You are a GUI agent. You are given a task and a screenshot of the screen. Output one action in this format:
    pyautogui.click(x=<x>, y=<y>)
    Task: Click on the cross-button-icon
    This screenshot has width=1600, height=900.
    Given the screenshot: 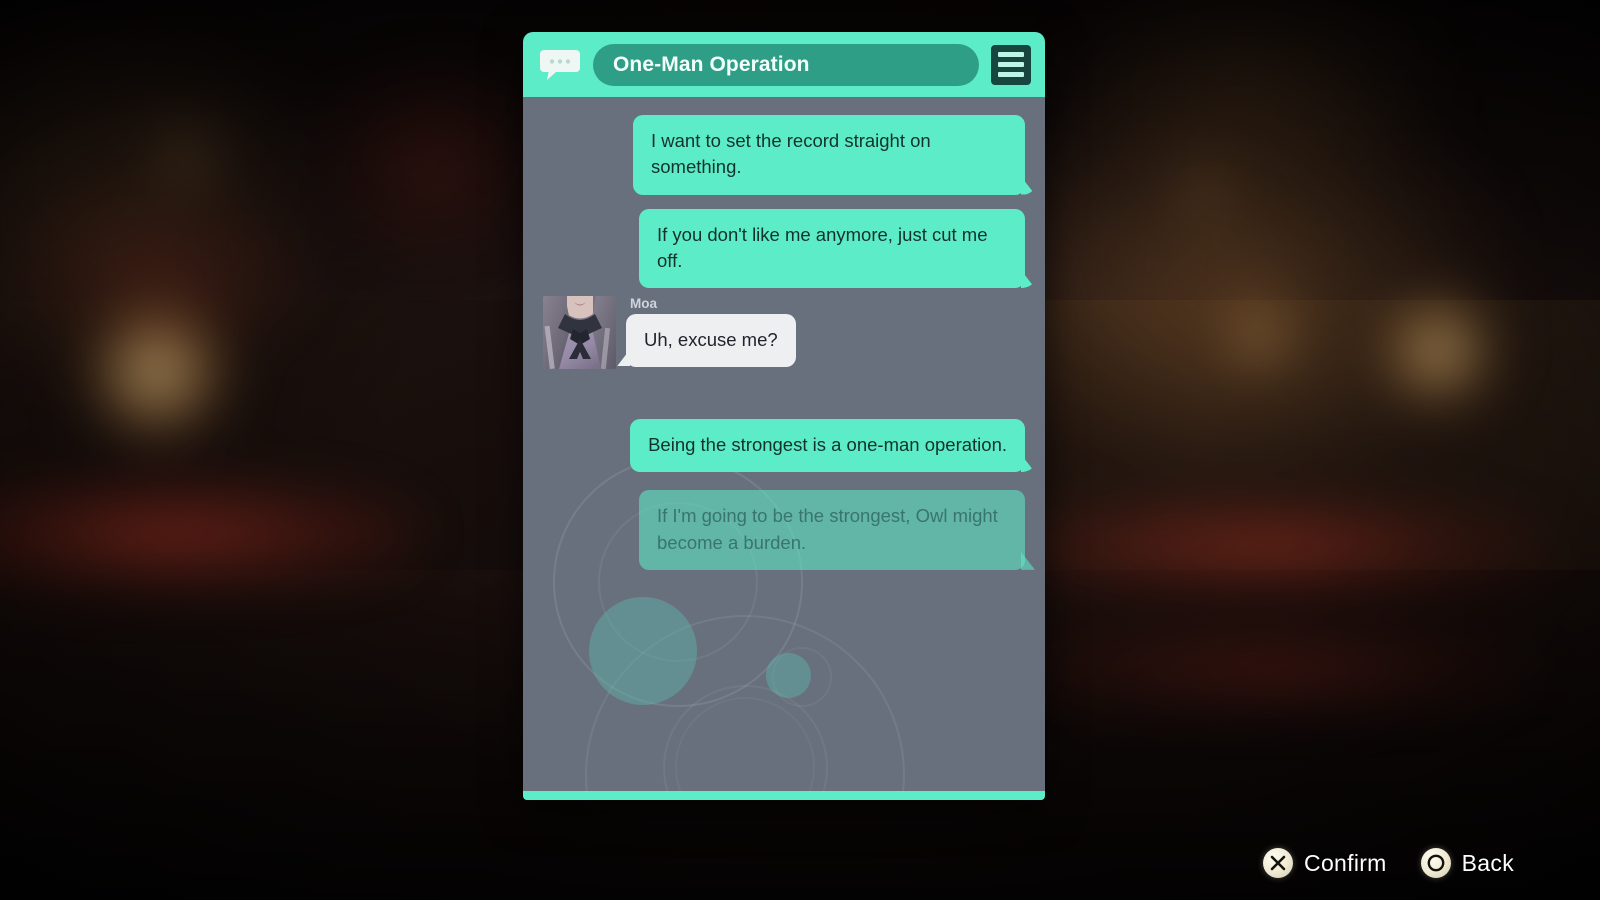 What is the action you would take?
    pyautogui.click(x=1278, y=863)
    